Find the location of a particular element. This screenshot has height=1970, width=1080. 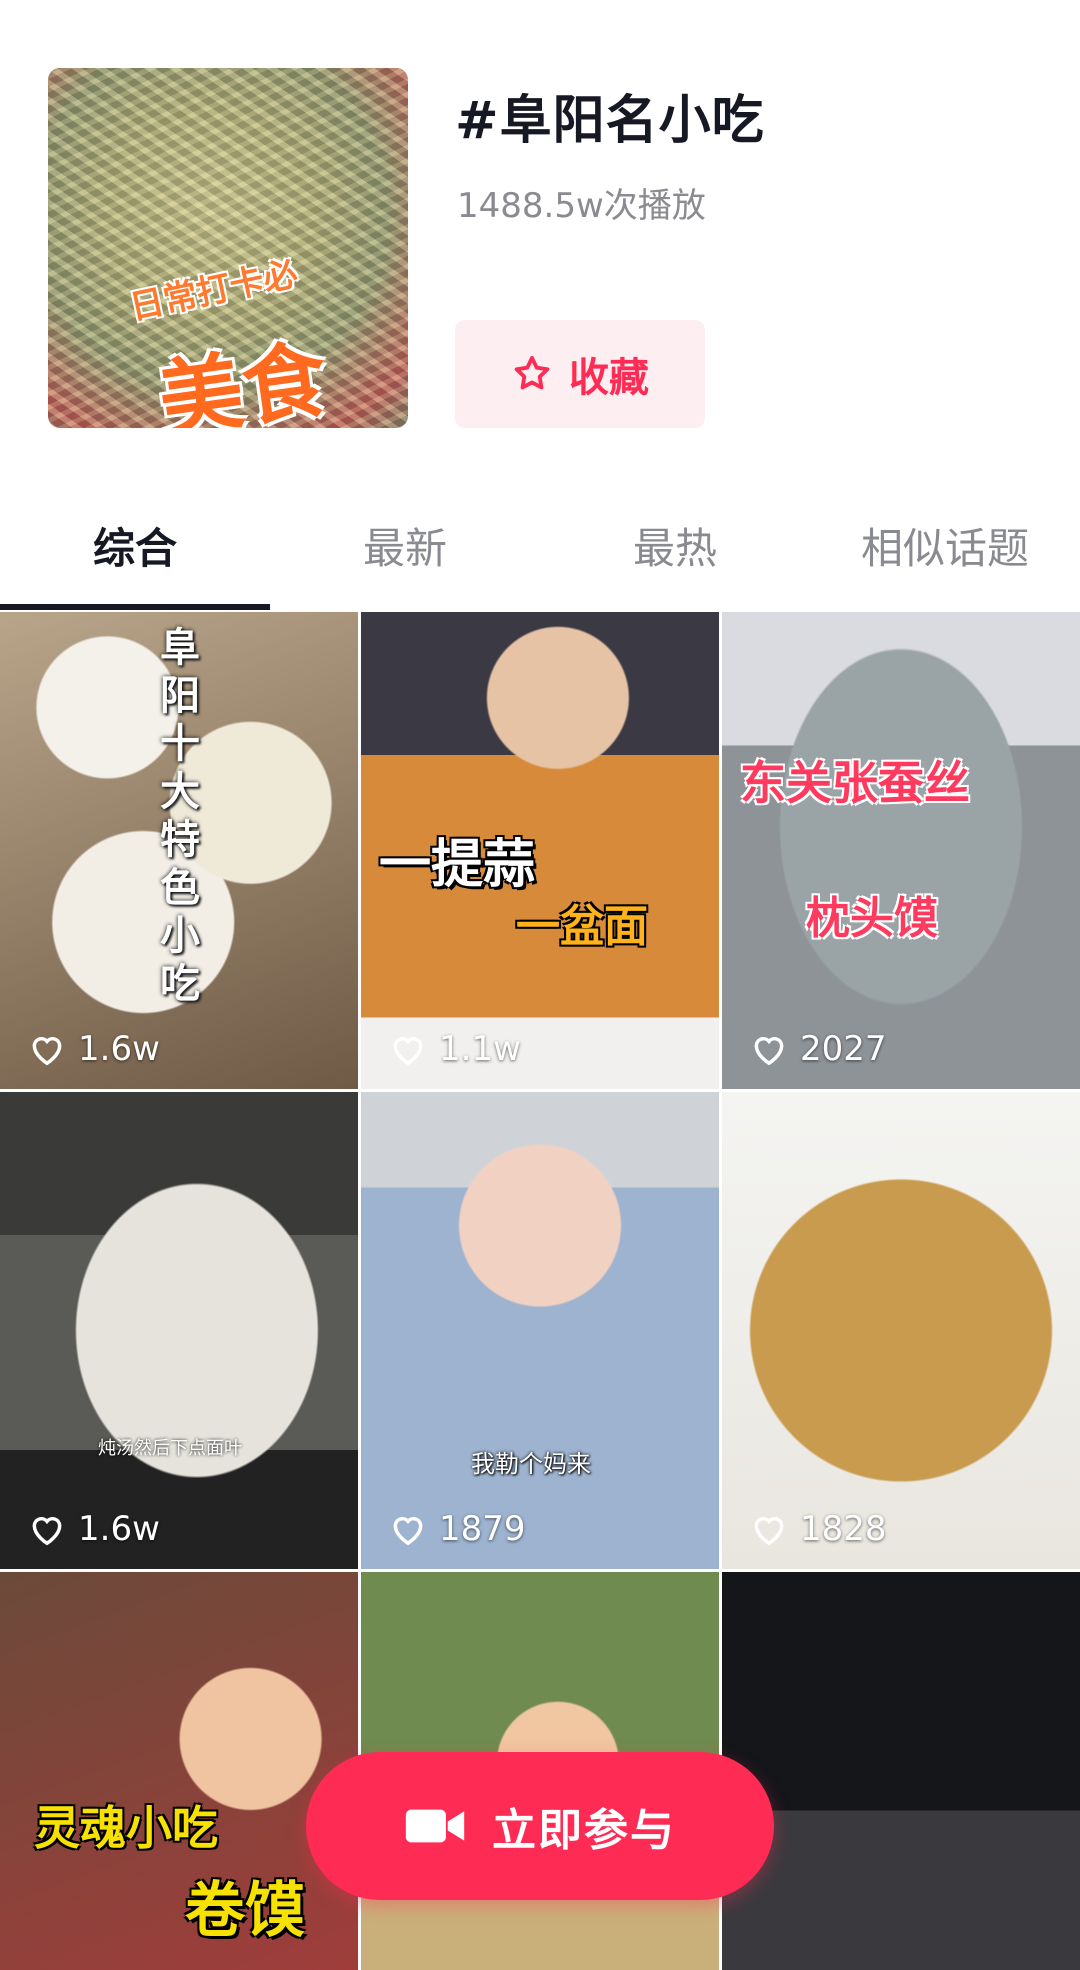

video-overlay-text: 东关张蚕丝 is located at coordinates (855, 783).